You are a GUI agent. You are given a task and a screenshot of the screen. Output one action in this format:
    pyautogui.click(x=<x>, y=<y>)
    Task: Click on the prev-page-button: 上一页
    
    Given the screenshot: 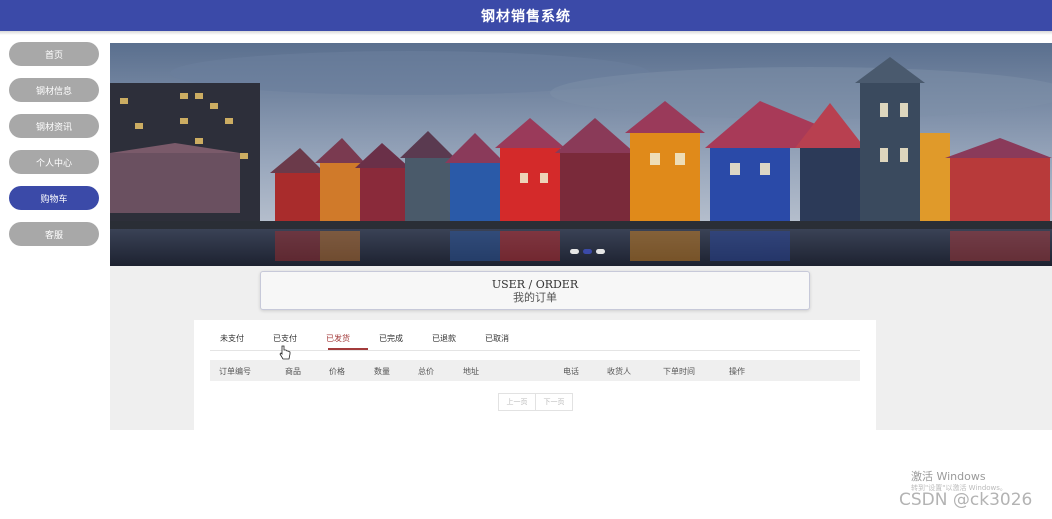 What is the action you would take?
    pyautogui.click(x=517, y=402)
    